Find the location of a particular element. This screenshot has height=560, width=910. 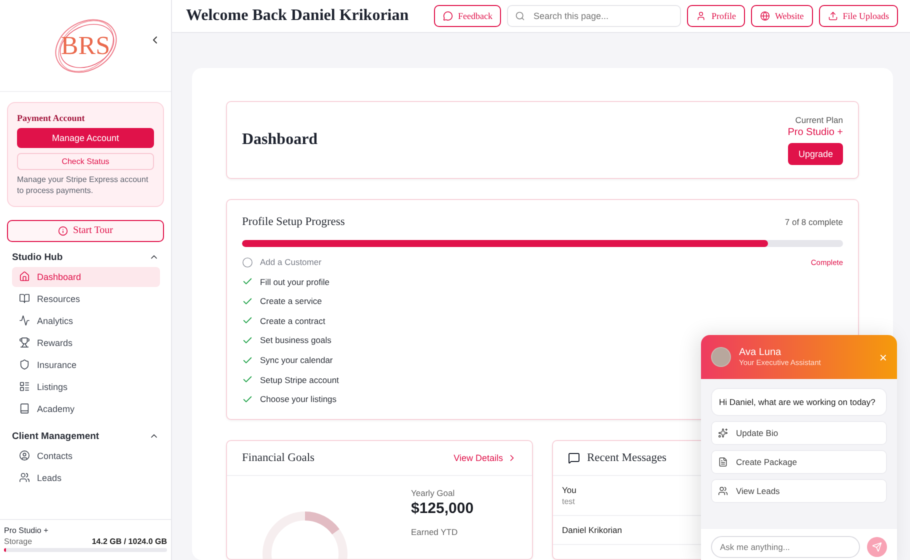

open-book-icon is located at coordinates (24, 298).